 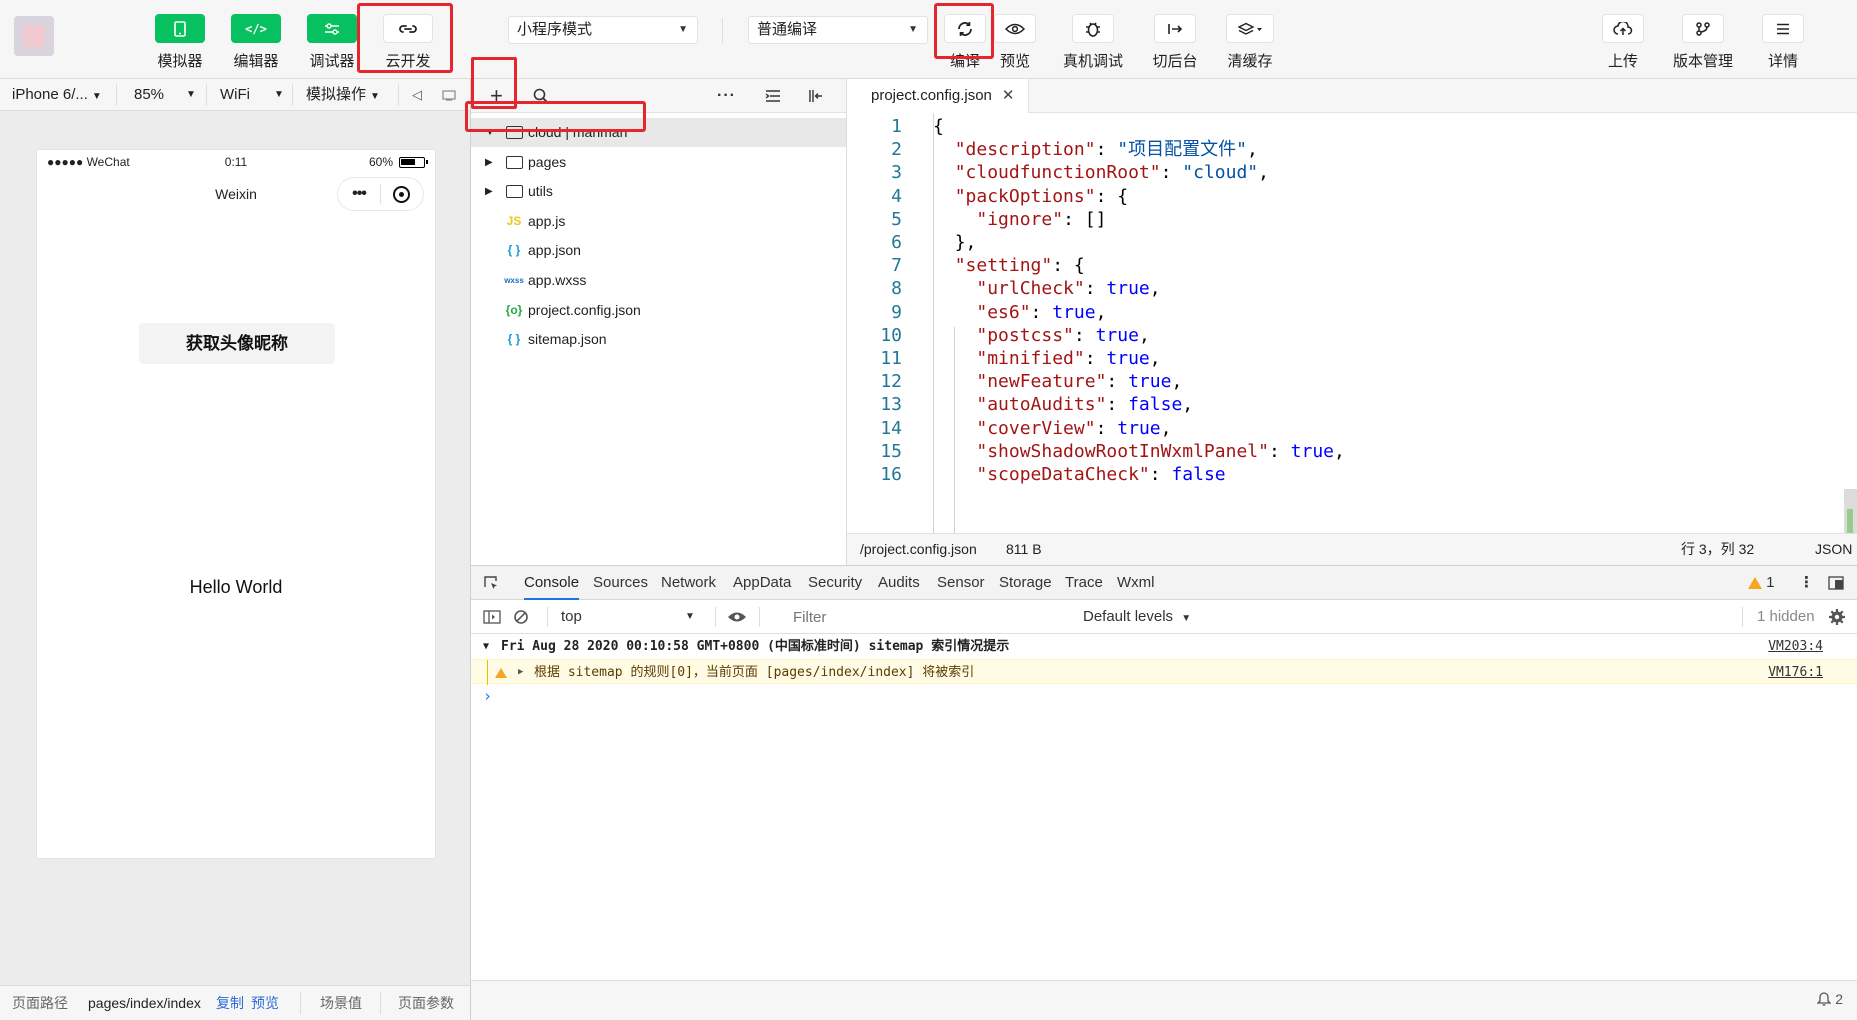 I want to click on file-tree-item: { } sitemap.json, so click(x=658, y=339).